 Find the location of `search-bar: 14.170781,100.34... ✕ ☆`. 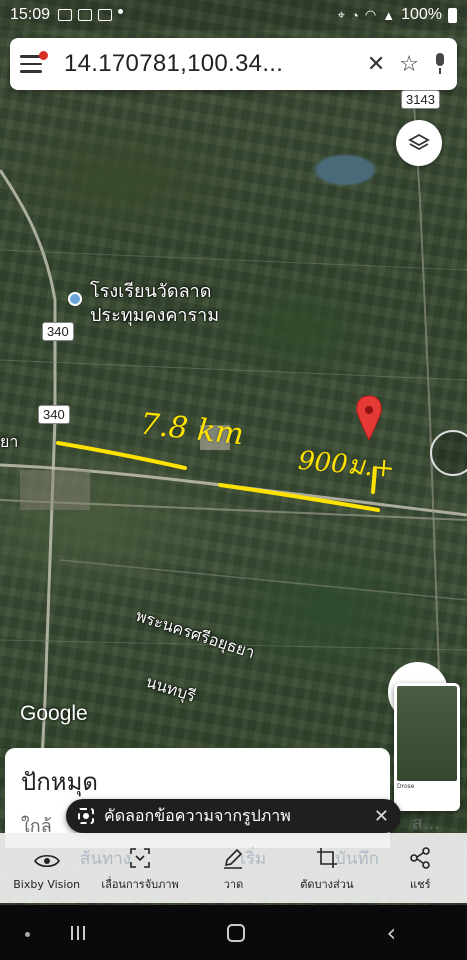

search-bar: 14.170781,100.34... ✕ ☆ is located at coordinates (233, 64).